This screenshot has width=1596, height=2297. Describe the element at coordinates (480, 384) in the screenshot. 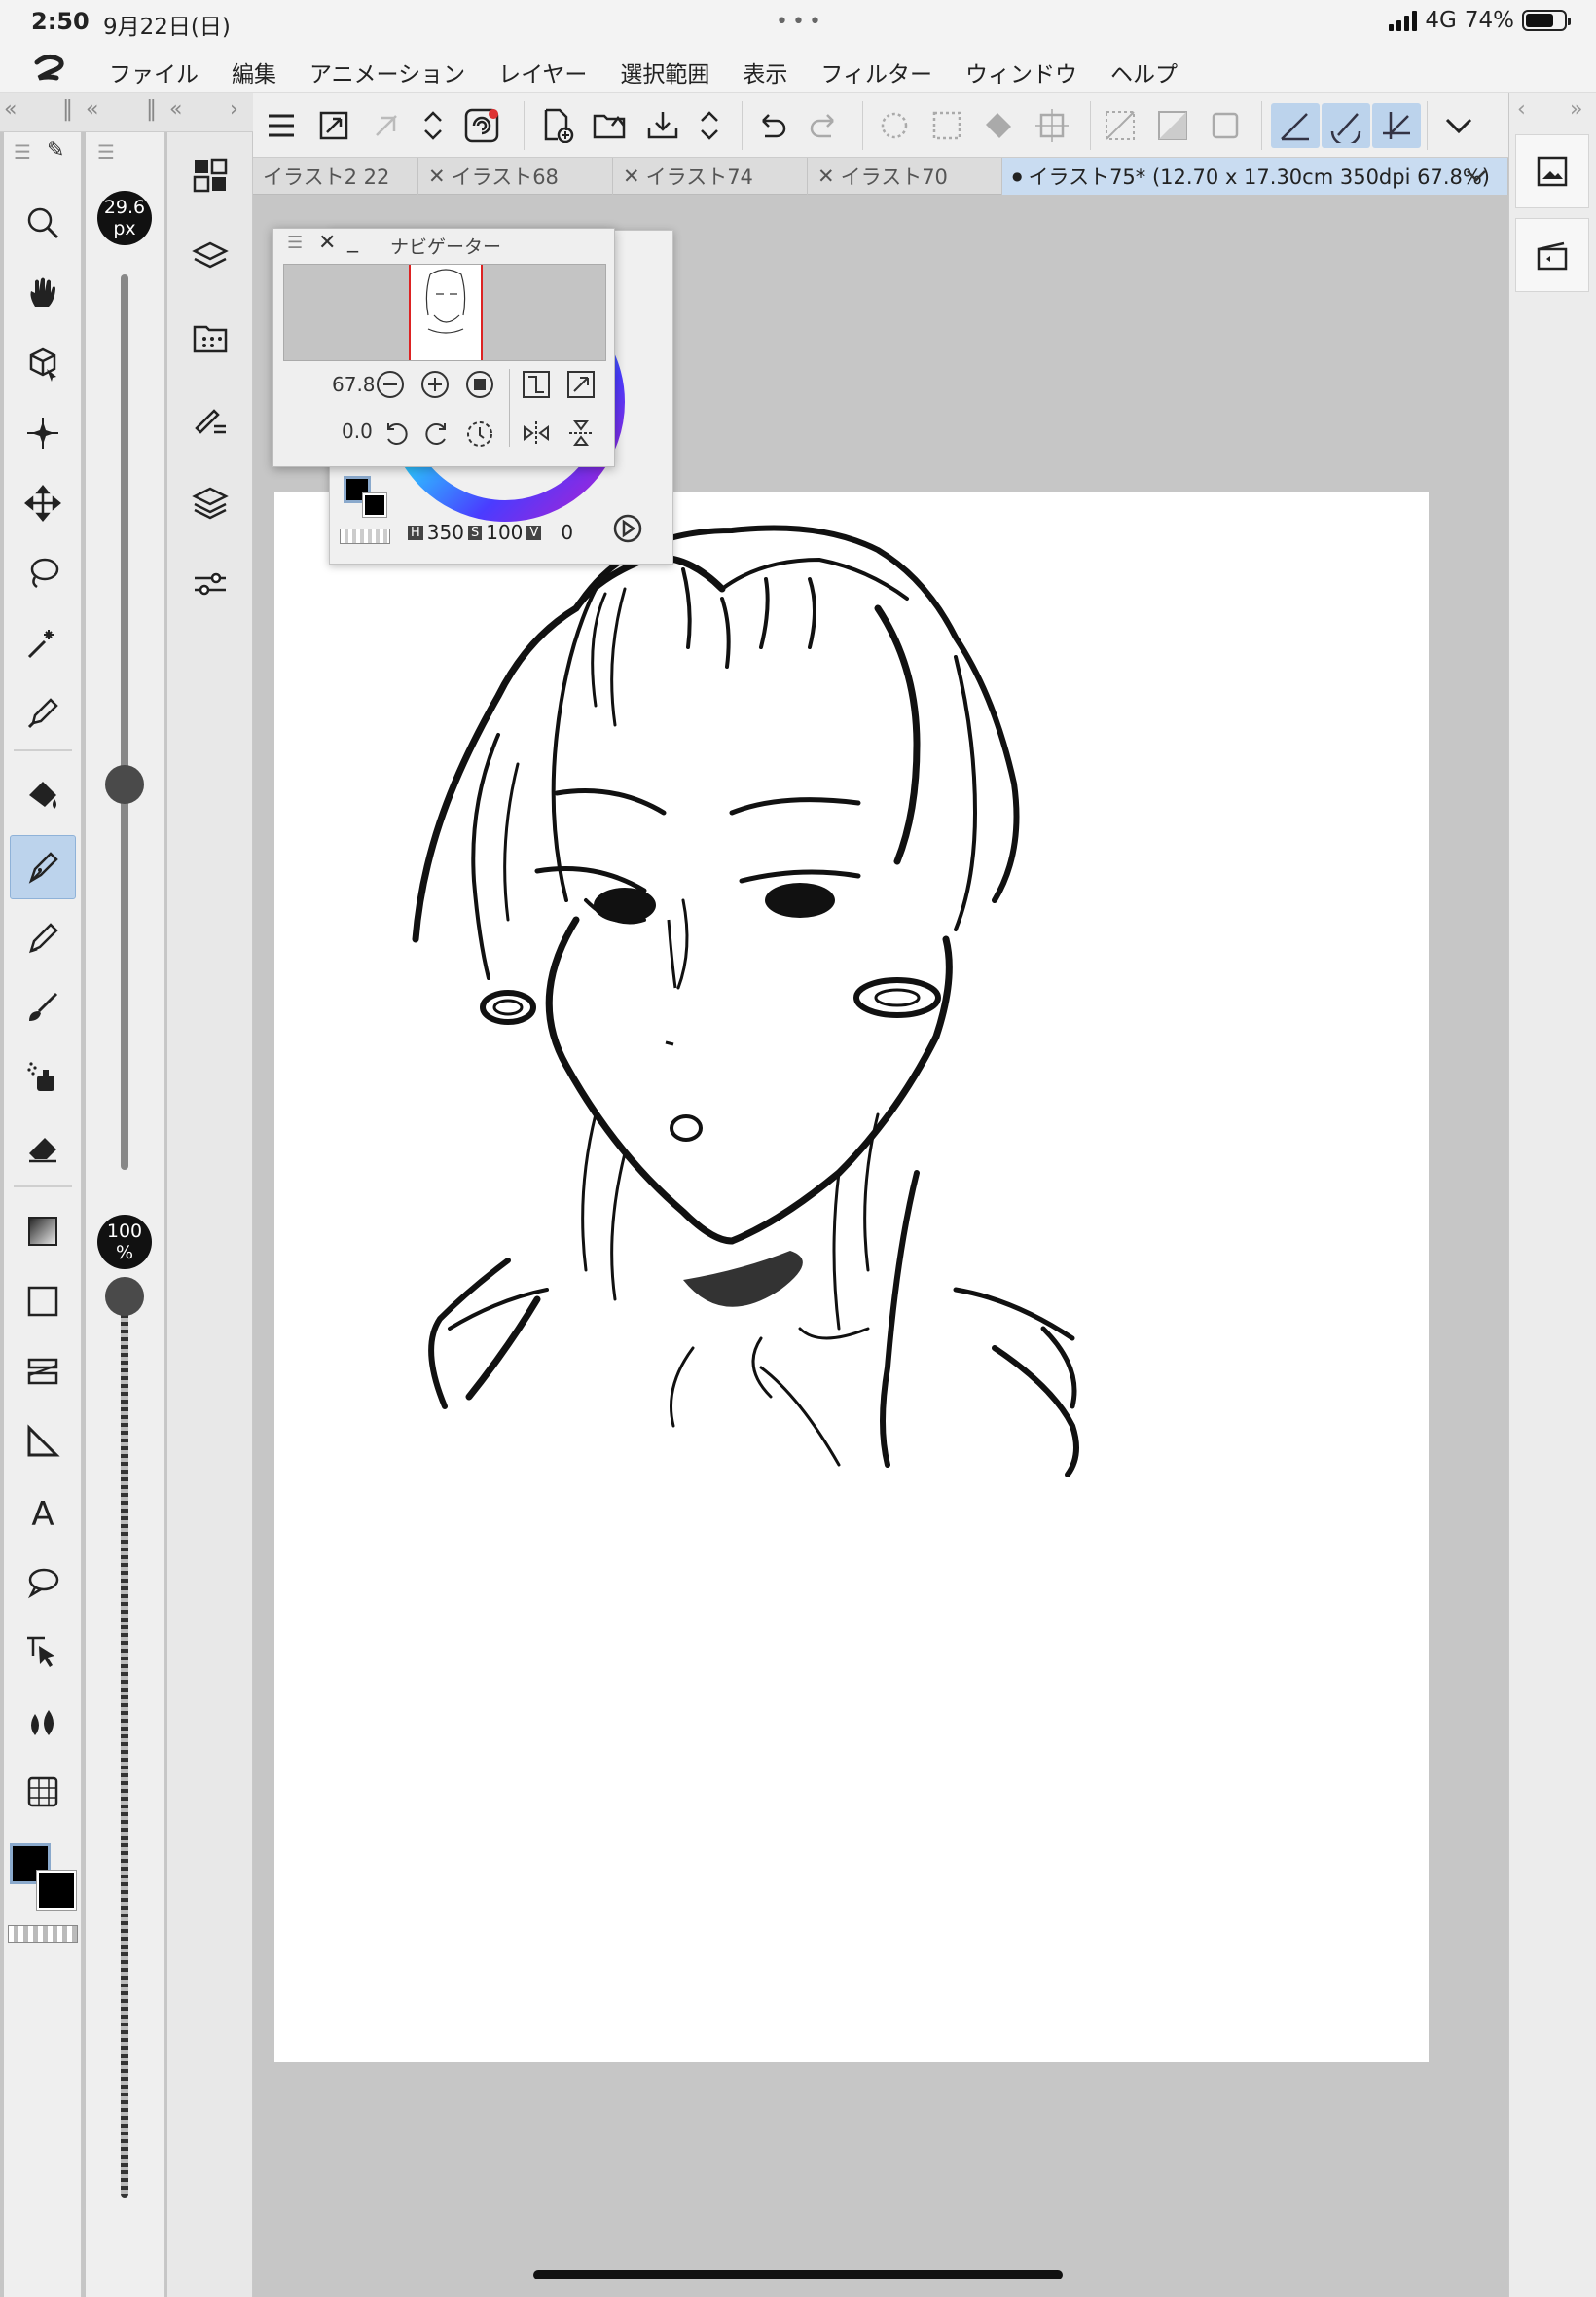

I see `actual-size-icon` at that location.